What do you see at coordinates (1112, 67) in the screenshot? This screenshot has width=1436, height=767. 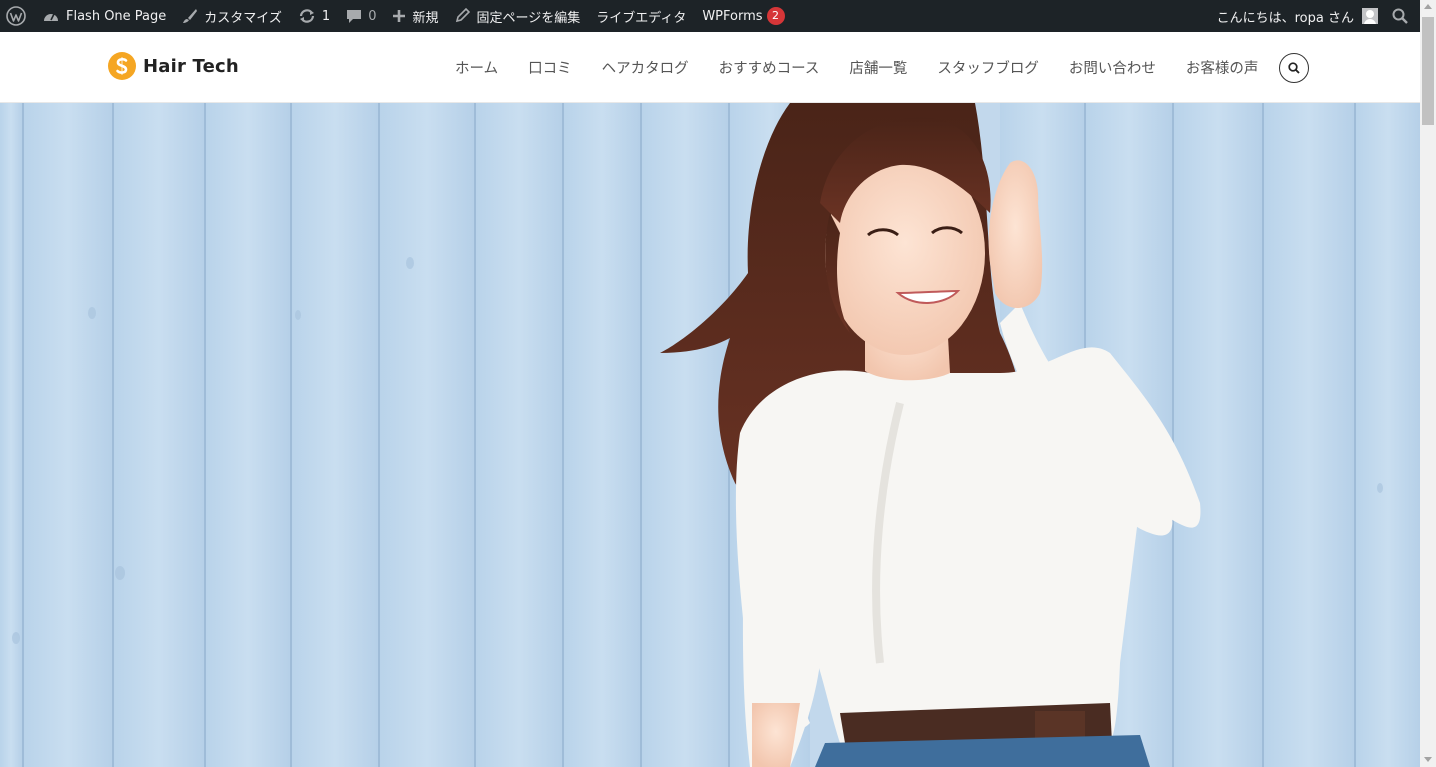 I see `nav-item-contact: お問い合わせ` at bounding box center [1112, 67].